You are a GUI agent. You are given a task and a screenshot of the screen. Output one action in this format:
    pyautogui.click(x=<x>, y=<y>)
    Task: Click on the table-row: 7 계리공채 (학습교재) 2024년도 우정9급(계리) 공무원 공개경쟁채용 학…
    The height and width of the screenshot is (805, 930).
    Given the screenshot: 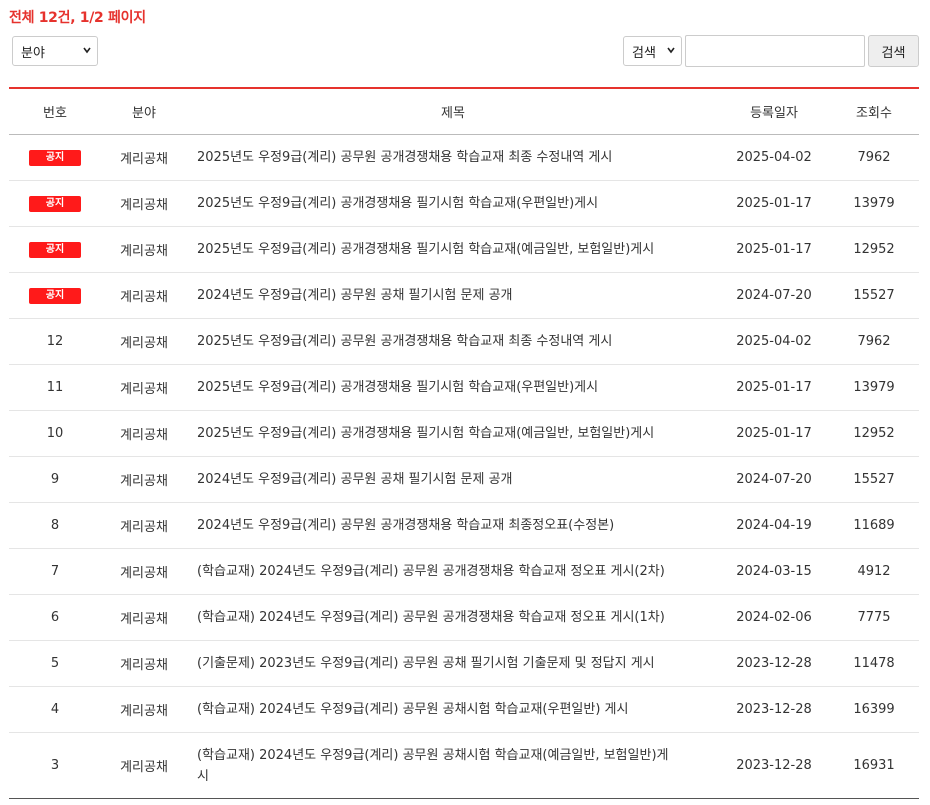 What is the action you would take?
    pyautogui.click(x=464, y=571)
    